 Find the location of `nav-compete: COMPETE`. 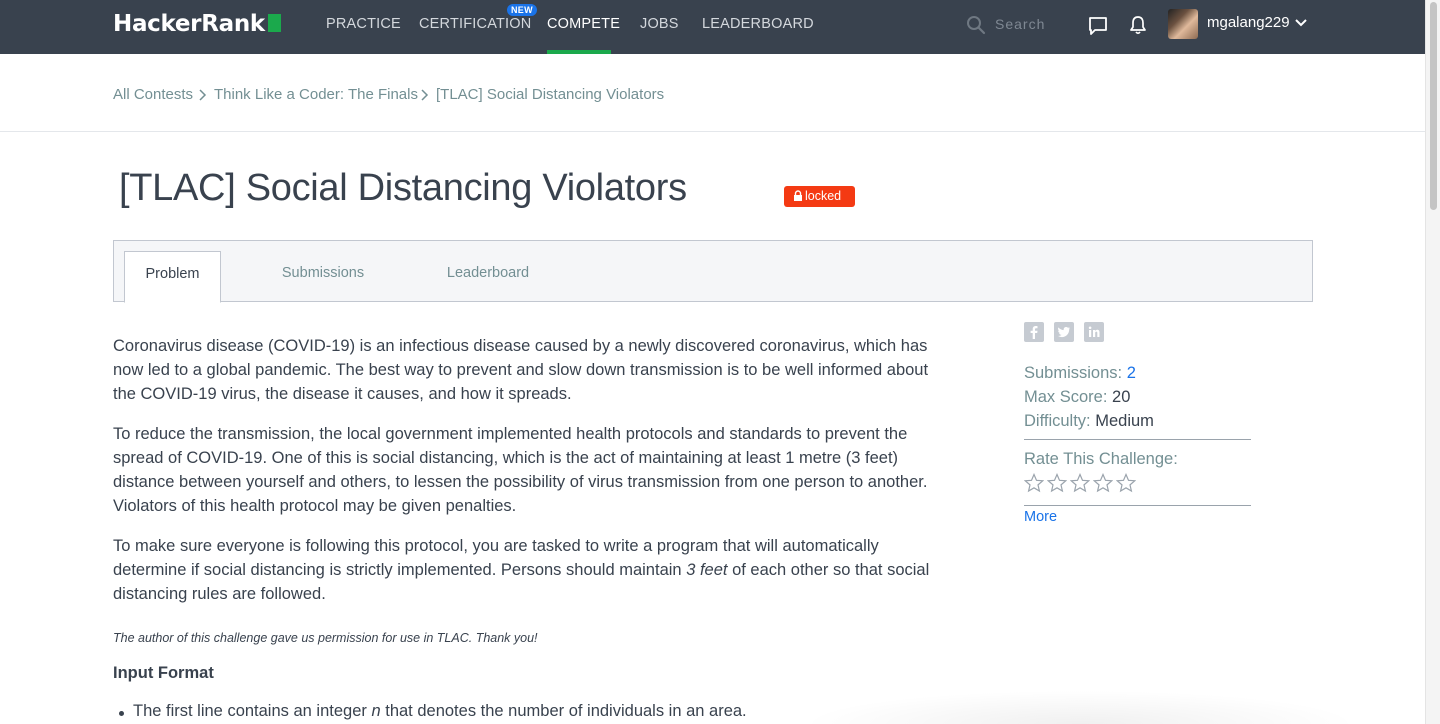

nav-compete: COMPETE is located at coordinates (583, 24).